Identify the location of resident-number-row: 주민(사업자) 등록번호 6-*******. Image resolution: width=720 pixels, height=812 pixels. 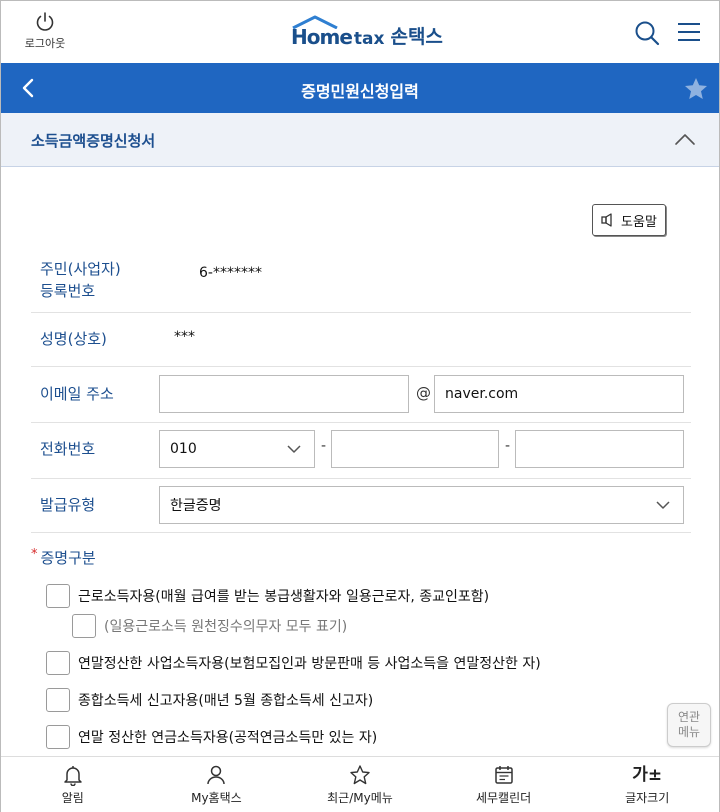
(361, 283).